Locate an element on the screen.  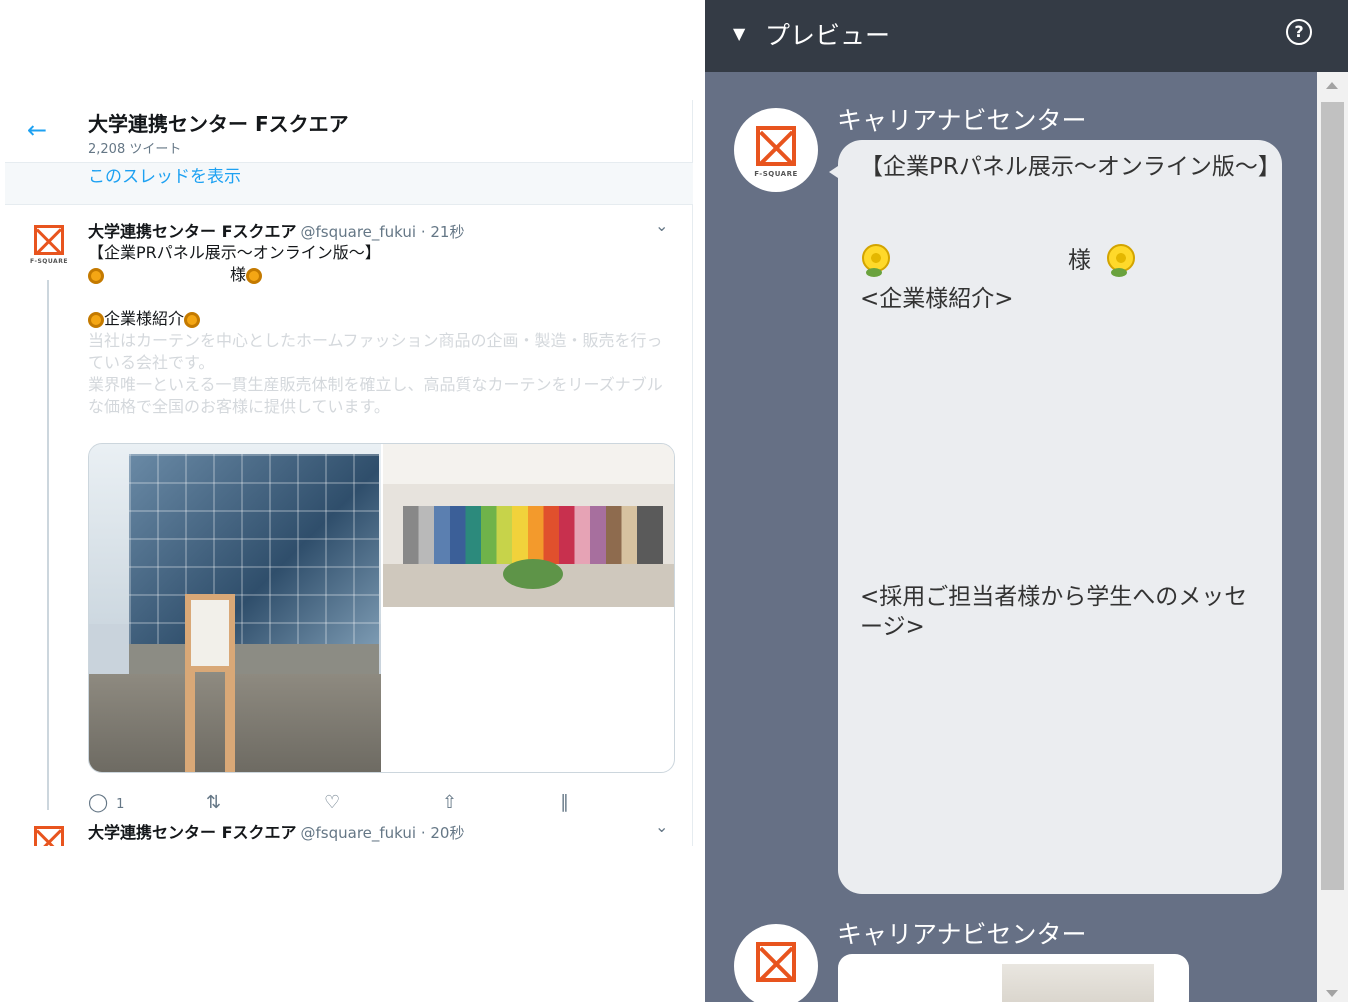
help-icon: ? is located at coordinates (1299, 32).